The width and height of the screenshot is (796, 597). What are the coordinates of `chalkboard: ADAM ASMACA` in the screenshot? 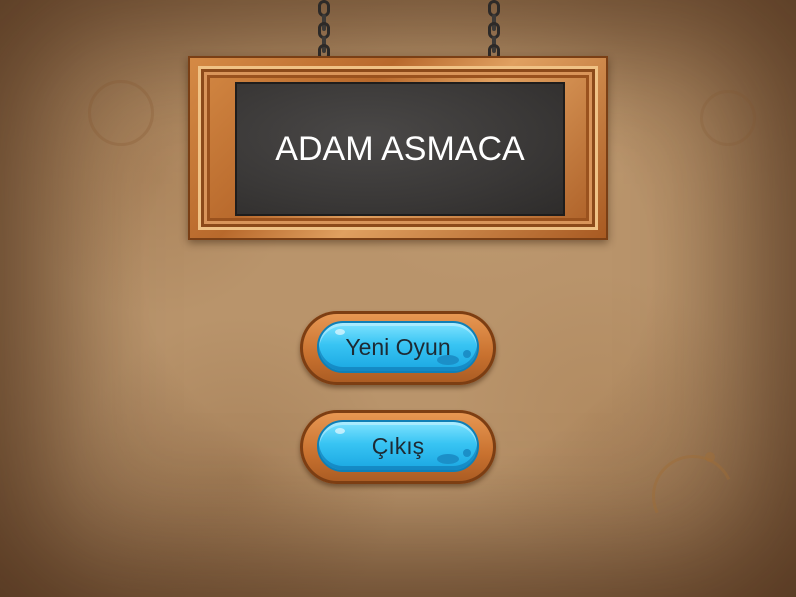 It's located at (400, 149).